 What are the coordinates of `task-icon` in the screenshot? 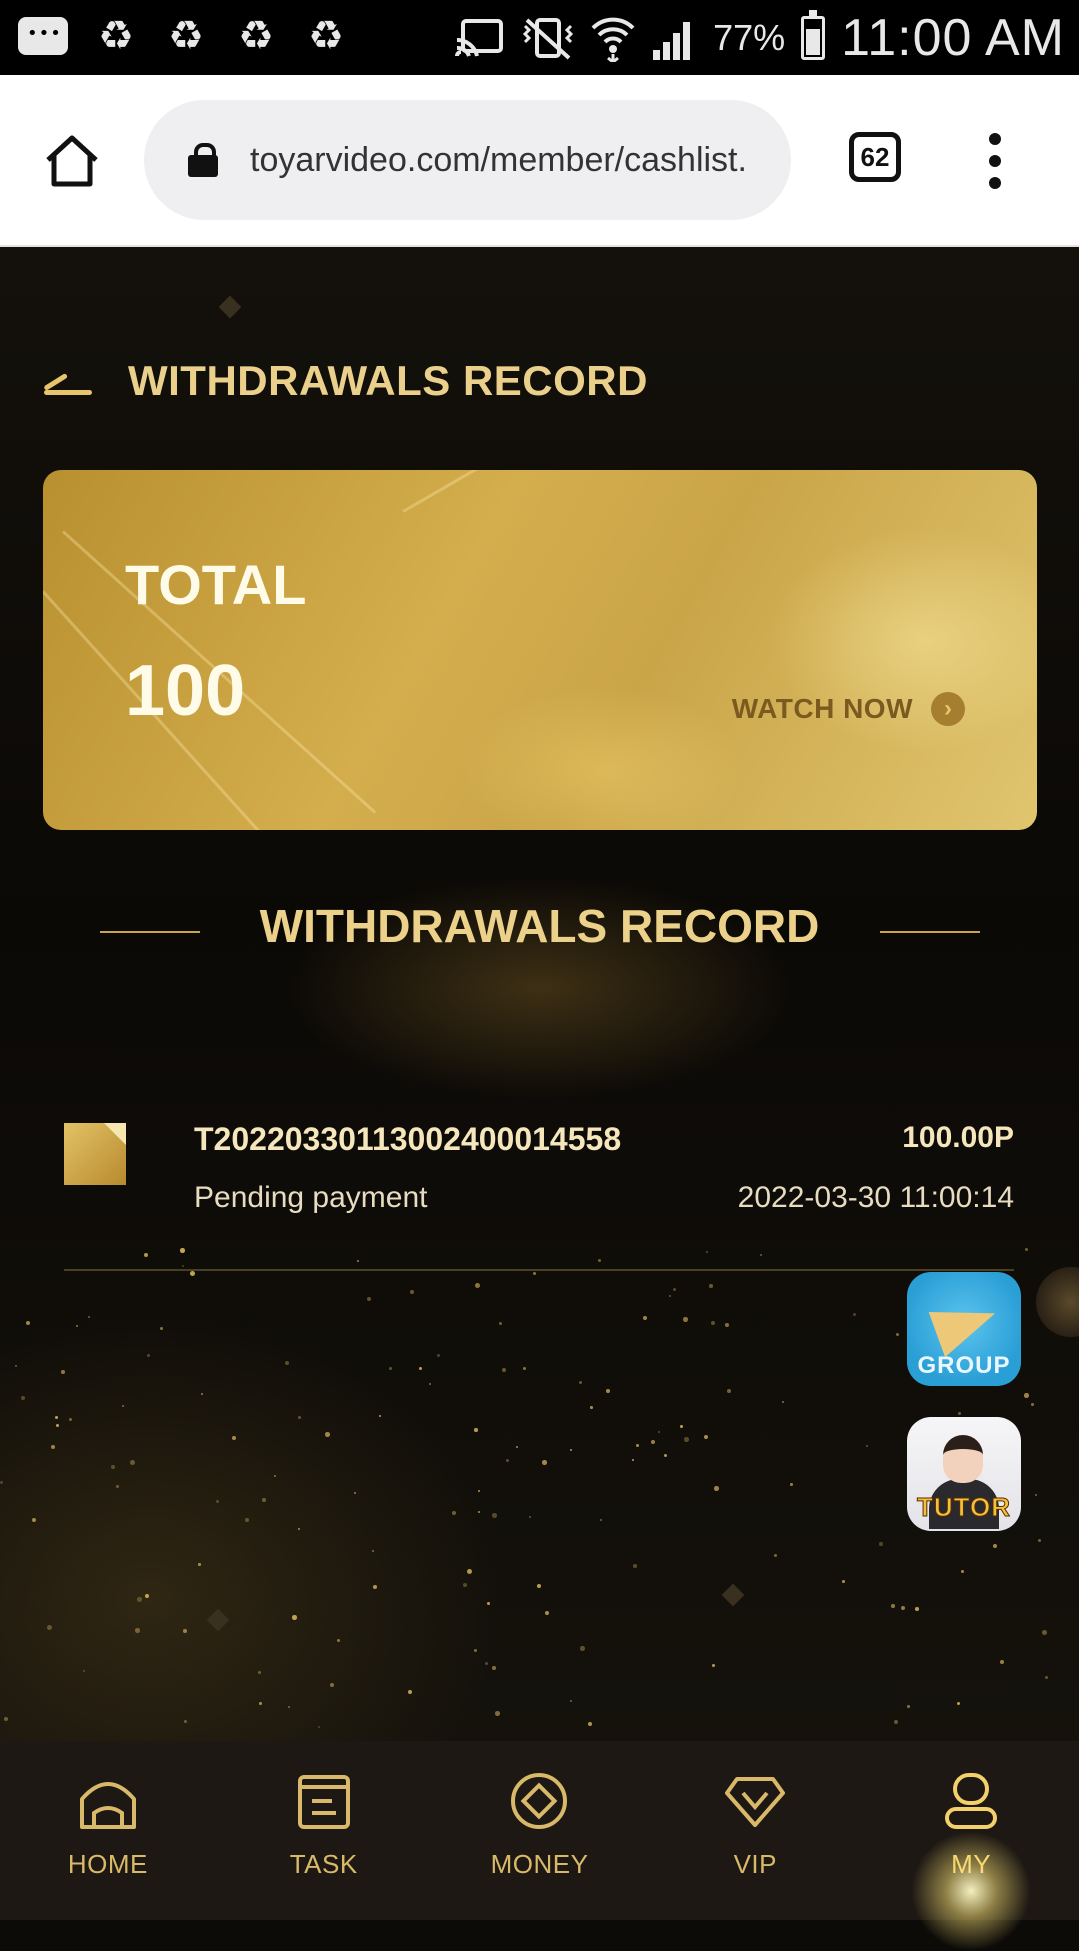 It's located at (323, 1802).